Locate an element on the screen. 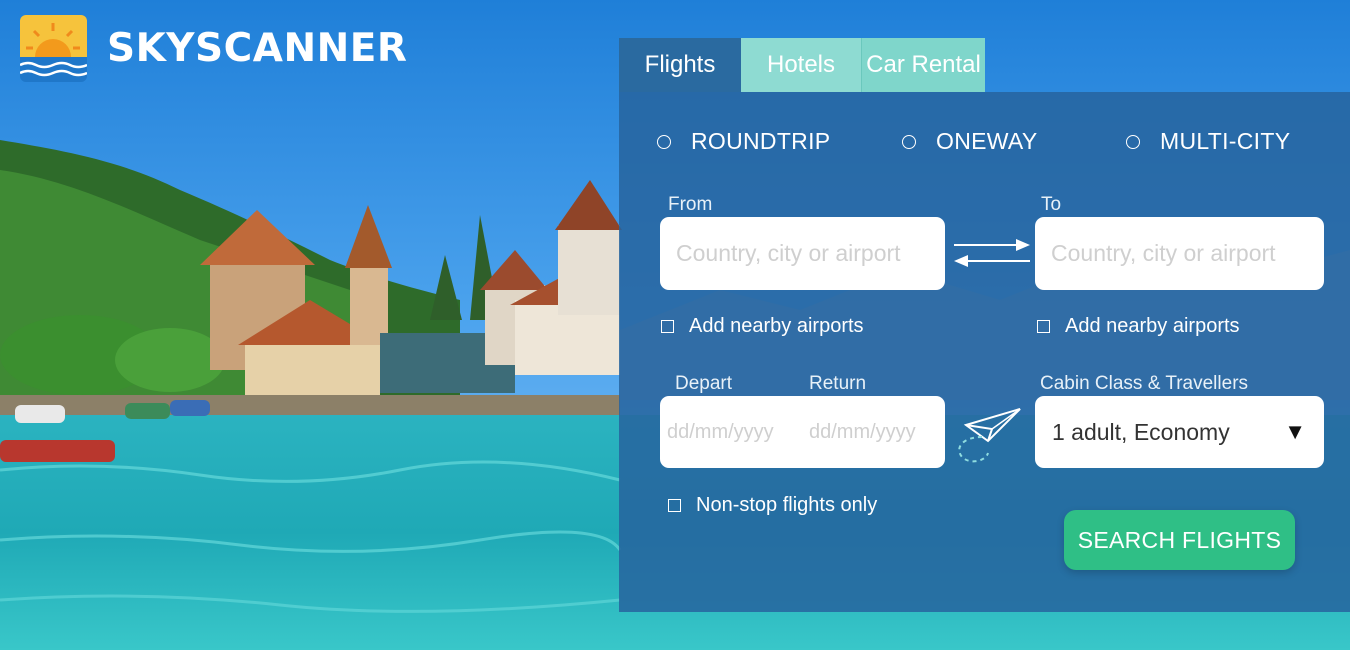  caret-down-icon: ▼ is located at coordinates (1295, 431).